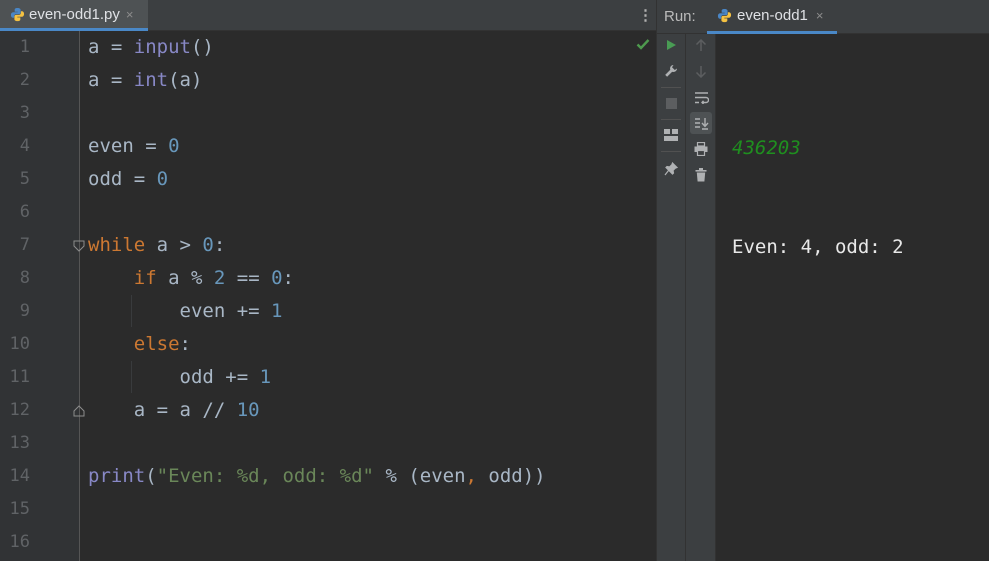  Describe the element at coordinates (128, 179) in the screenshot. I see `code-line-5: odd = 0` at that location.